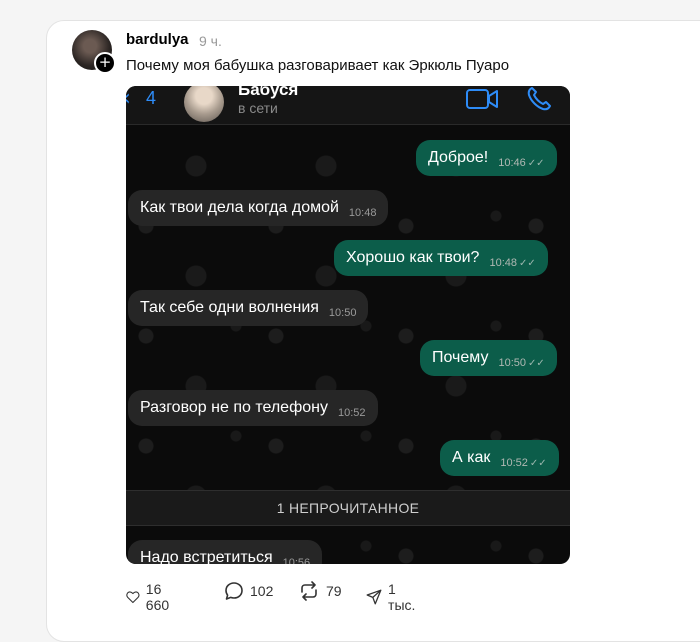  What do you see at coordinates (309, 591) in the screenshot?
I see `repost-icon` at bounding box center [309, 591].